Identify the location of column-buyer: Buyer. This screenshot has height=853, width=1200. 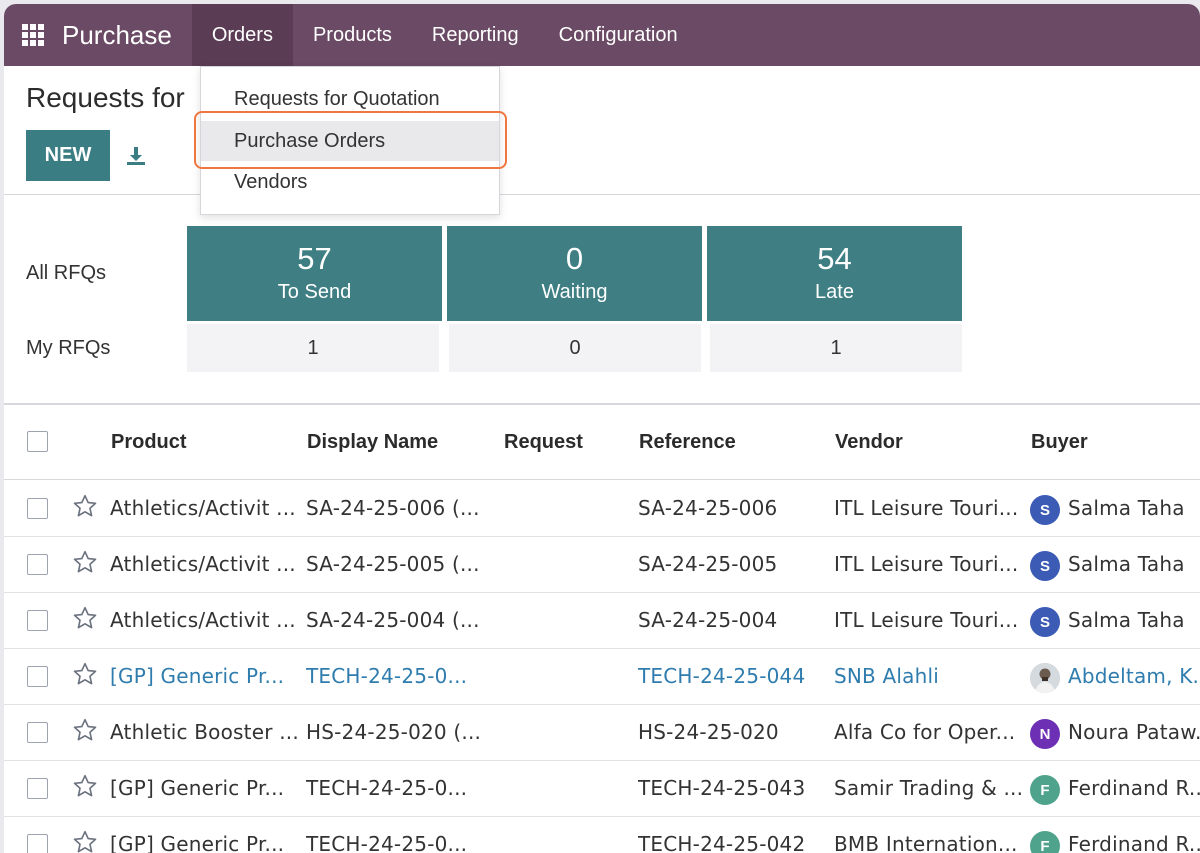
(1059, 442).